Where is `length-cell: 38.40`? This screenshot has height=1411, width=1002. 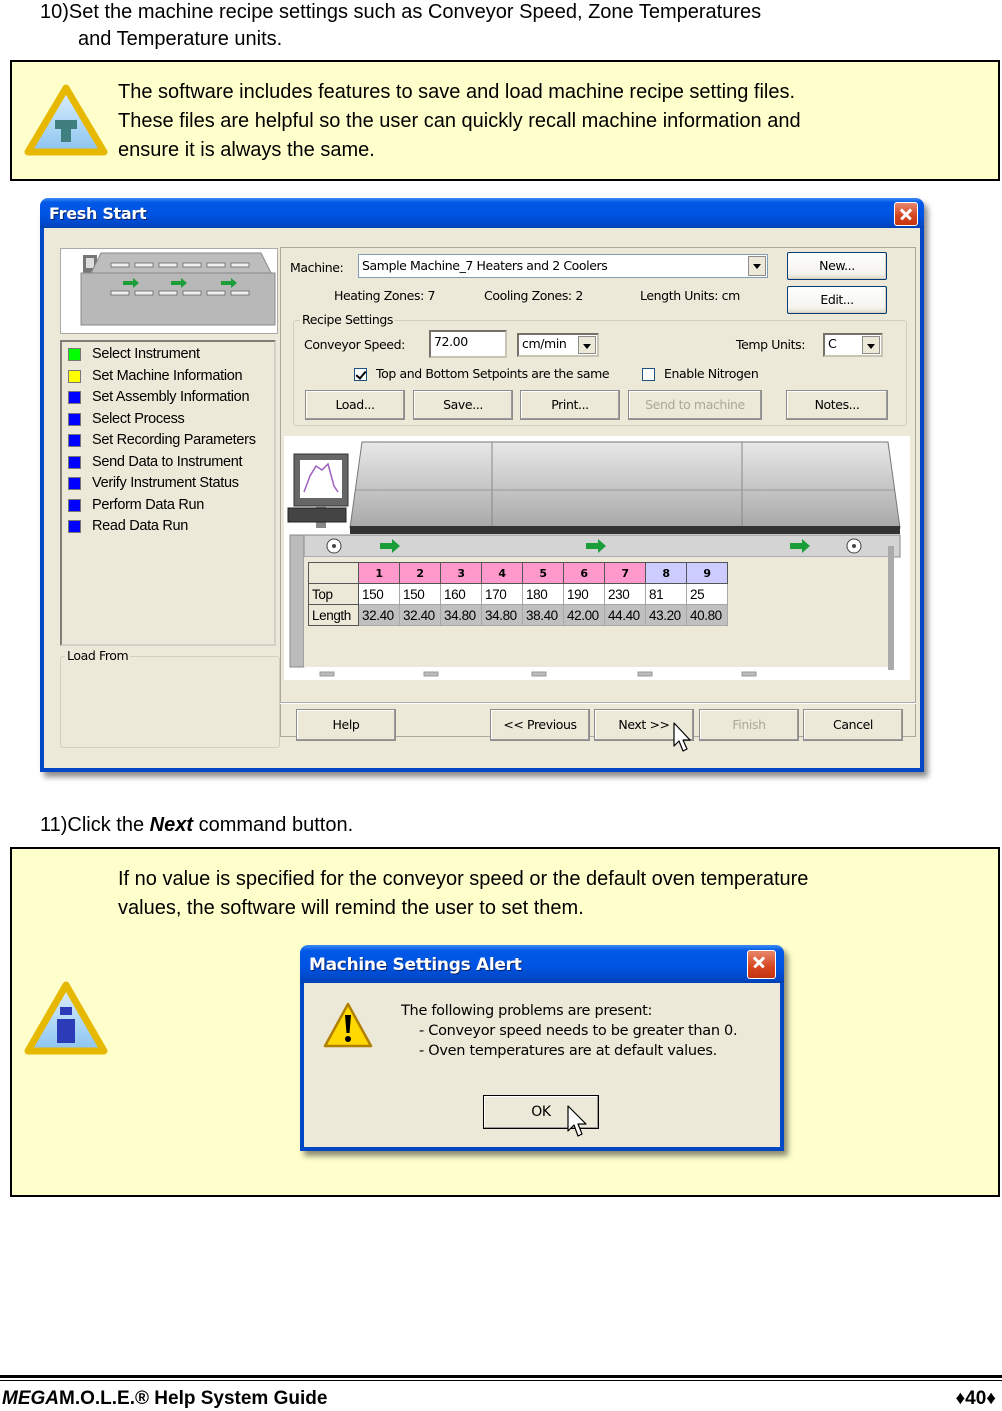
length-cell: 38.40 is located at coordinates (543, 615).